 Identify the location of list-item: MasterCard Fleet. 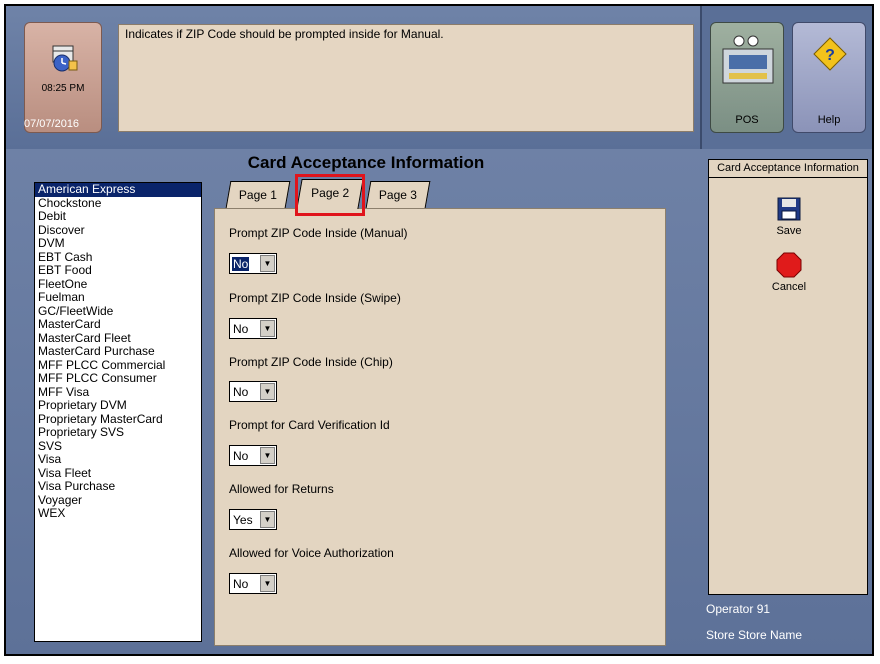
(118, 338).